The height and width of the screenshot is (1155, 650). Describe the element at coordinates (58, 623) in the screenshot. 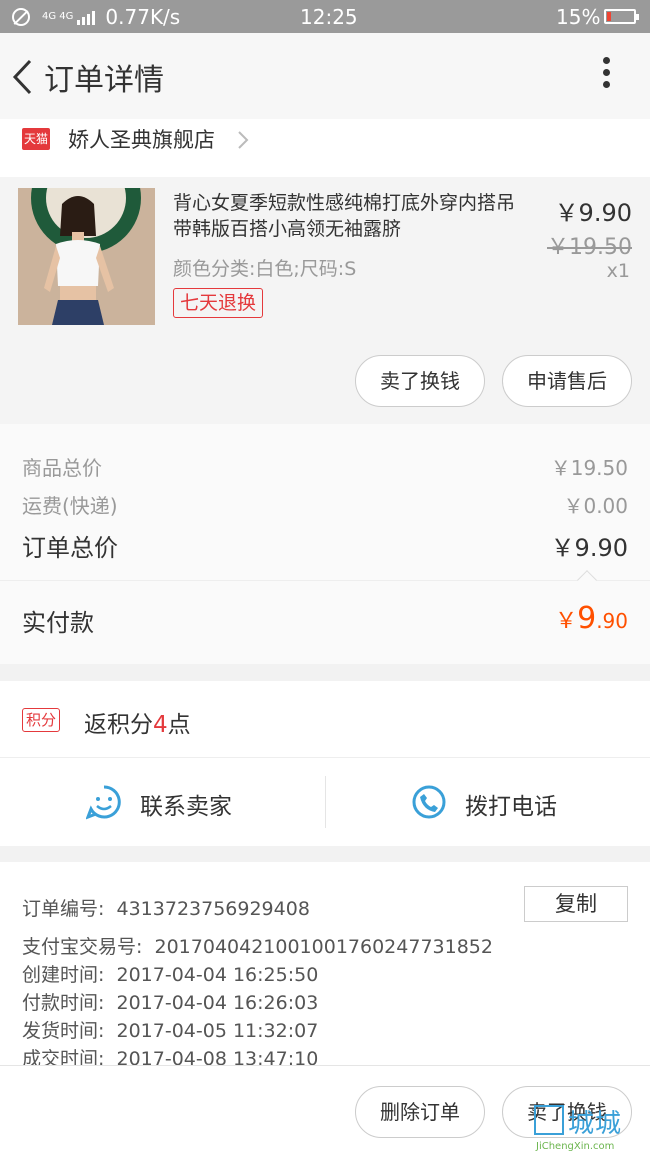

I see `paid-label: 实付款` at that location.